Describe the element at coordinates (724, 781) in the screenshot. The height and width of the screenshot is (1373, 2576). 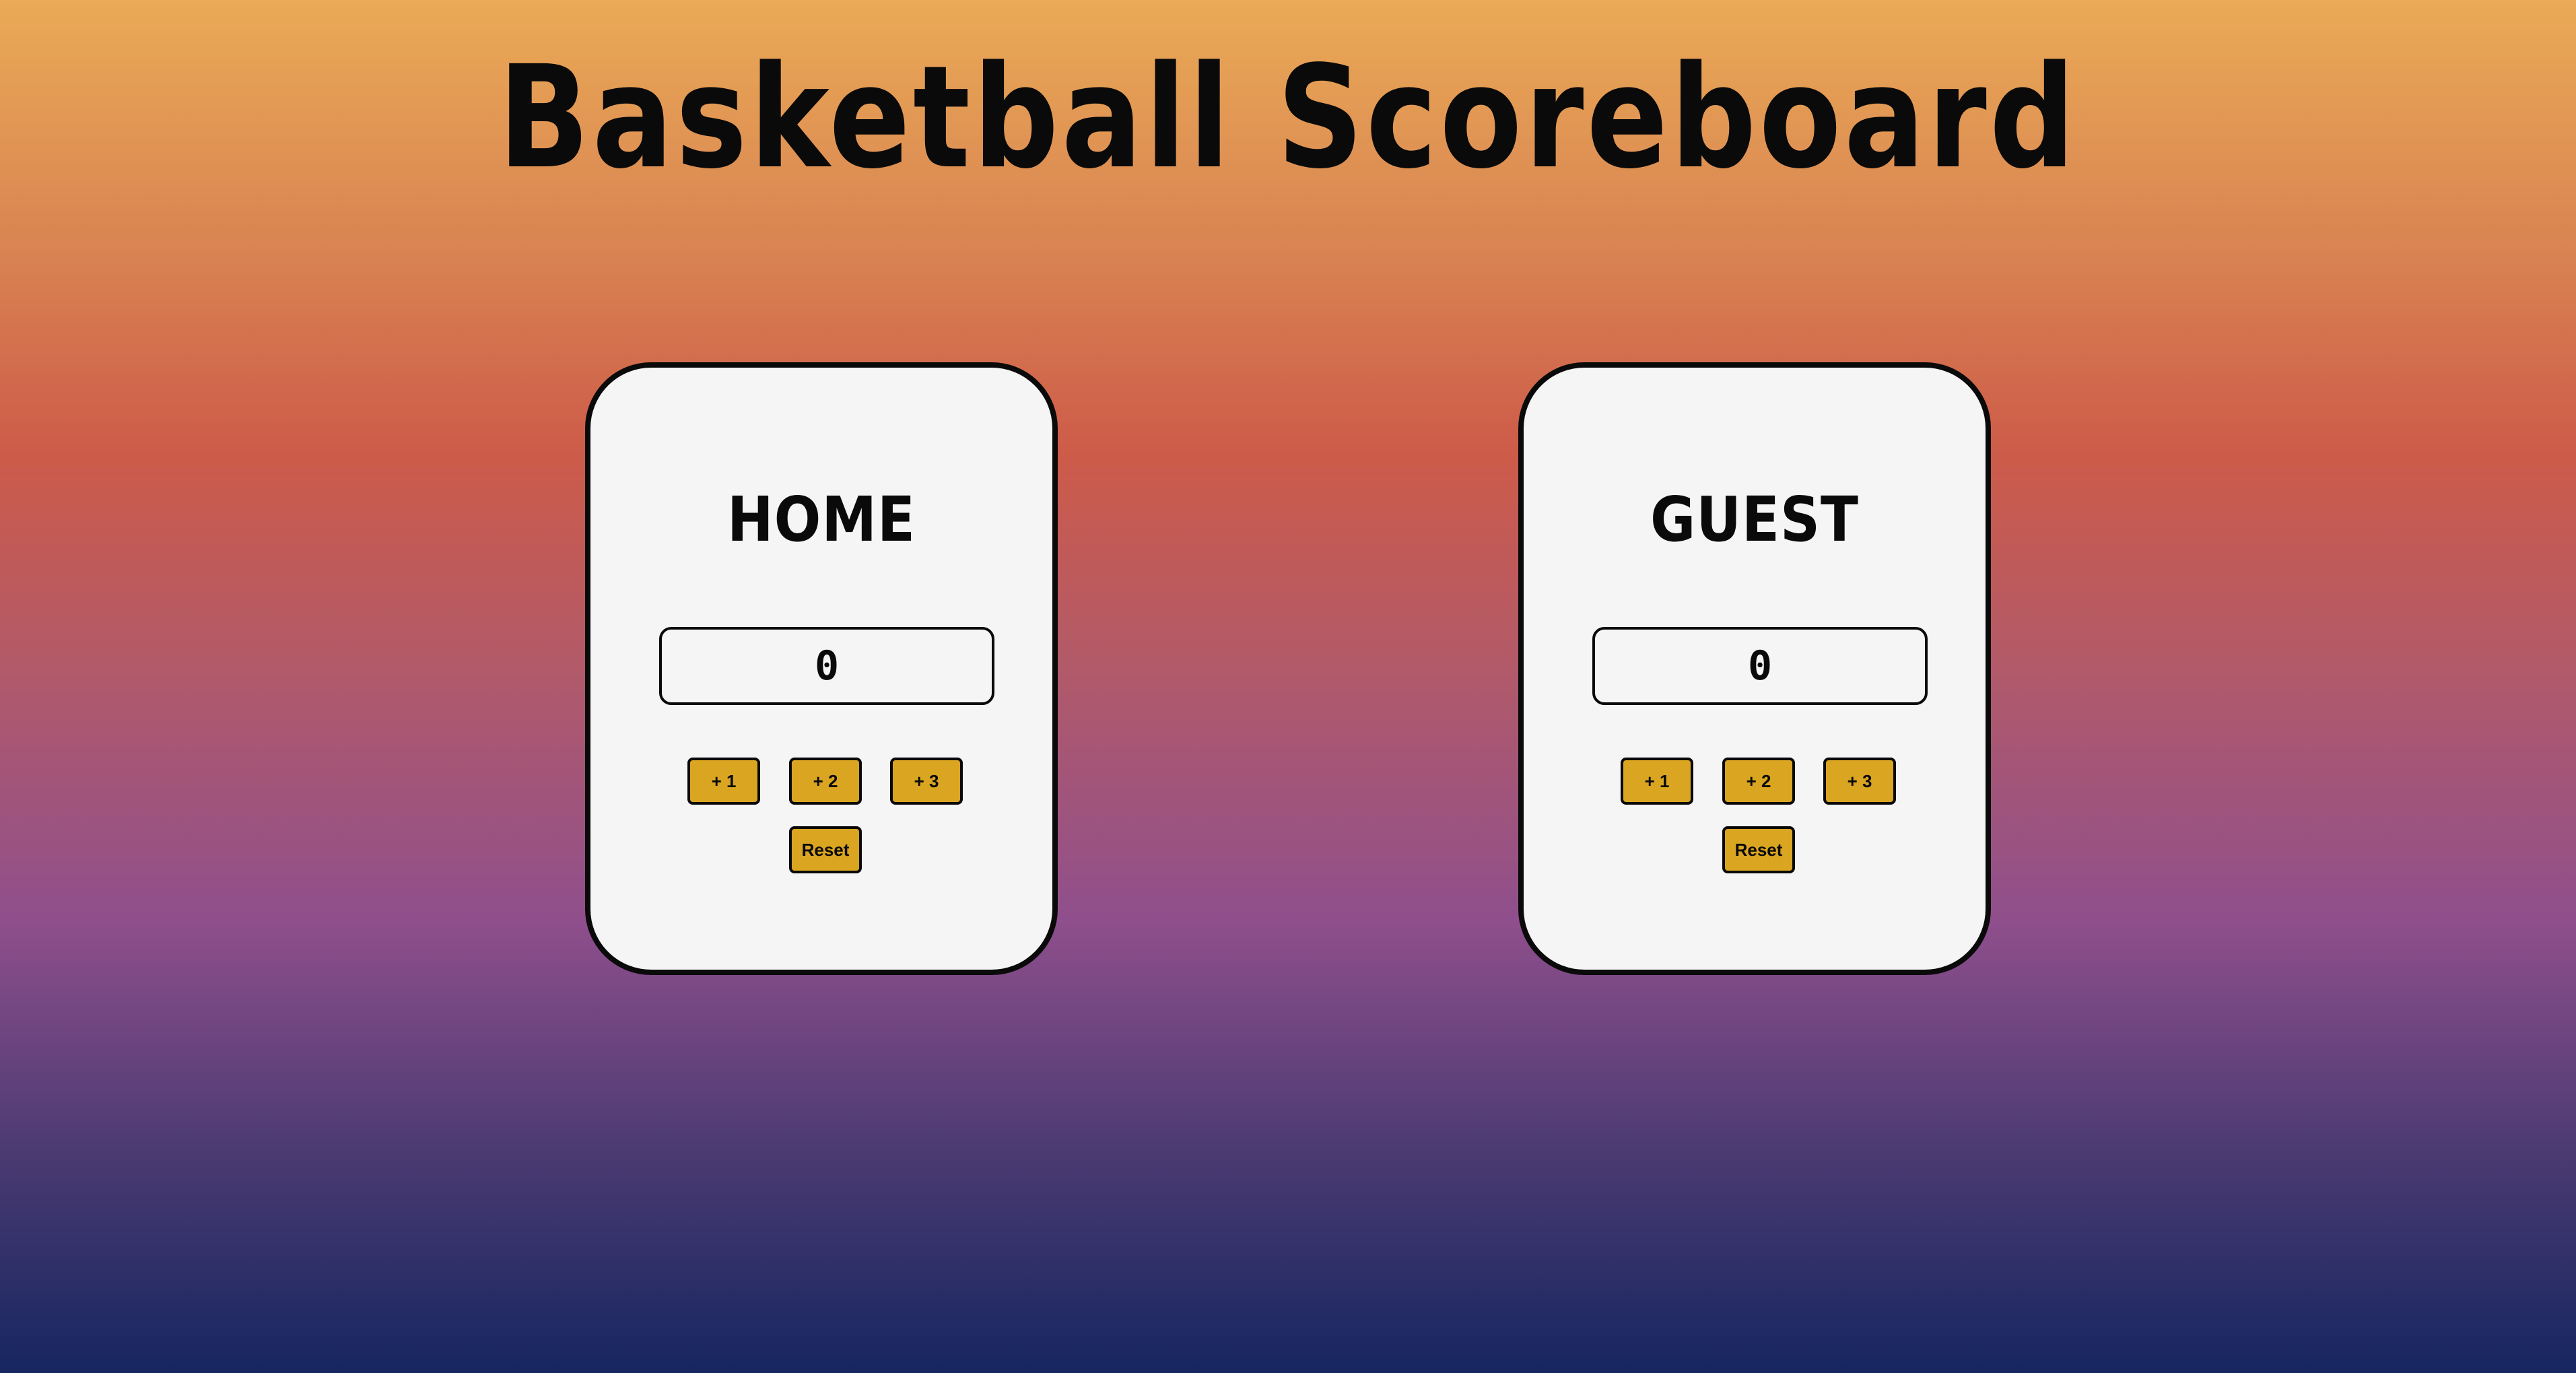
I see `home-add-1-button: + 1` at that location.